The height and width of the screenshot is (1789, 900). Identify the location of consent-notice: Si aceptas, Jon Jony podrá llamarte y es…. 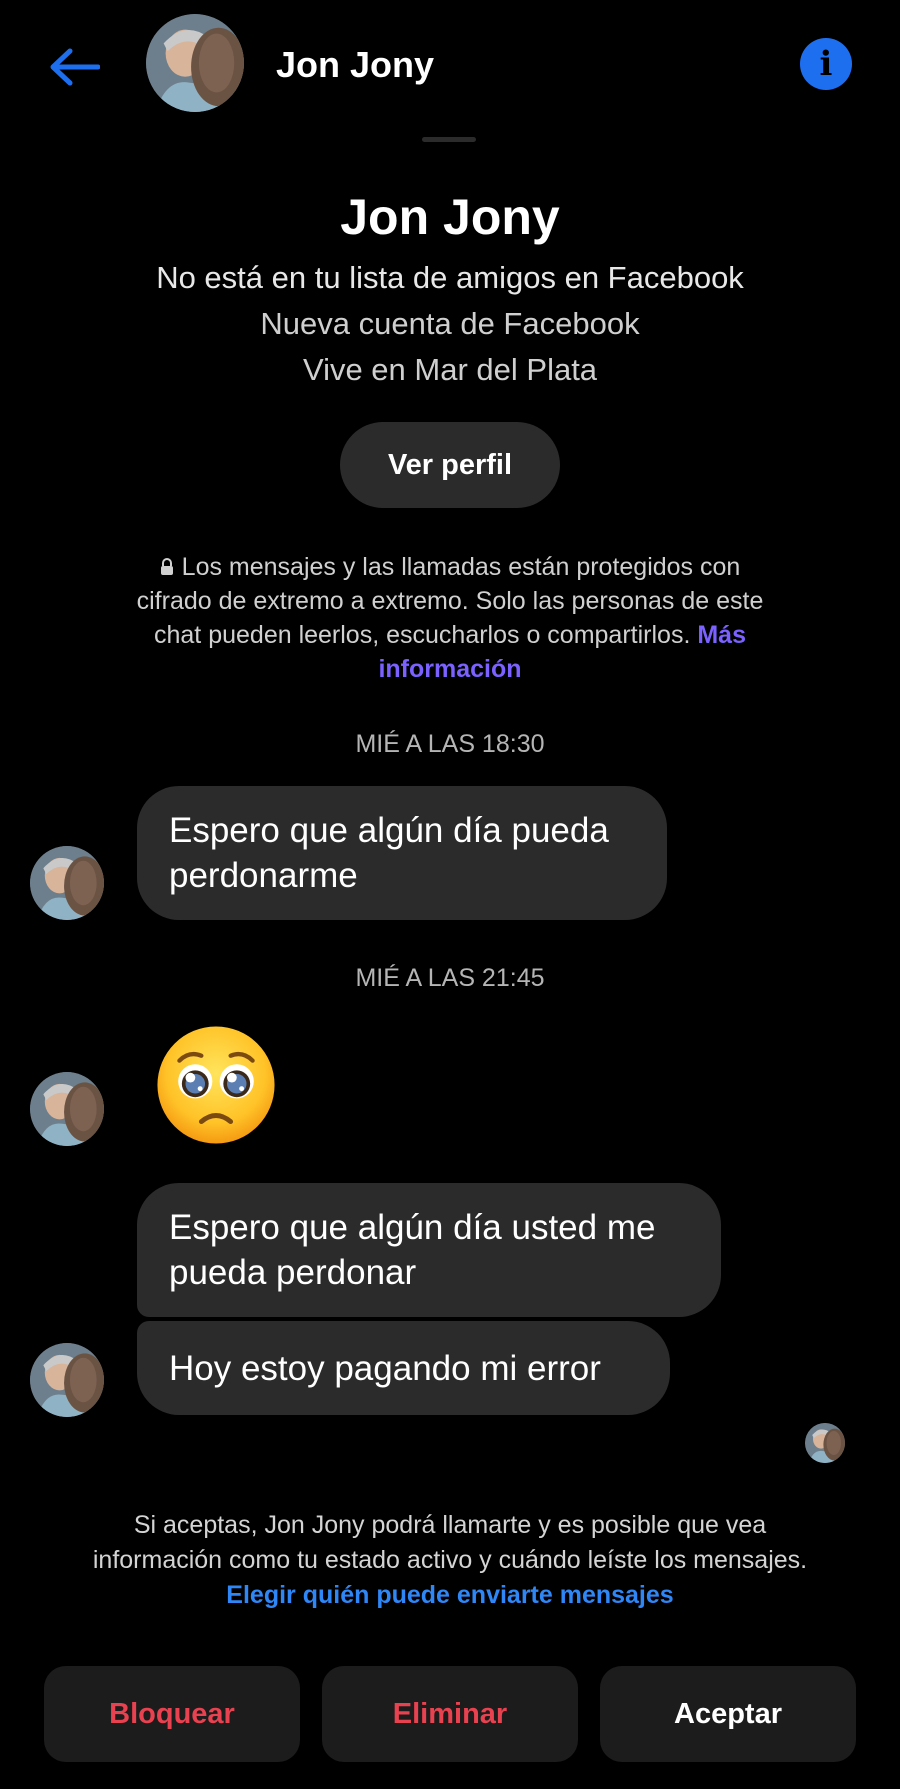
(450, 1560).